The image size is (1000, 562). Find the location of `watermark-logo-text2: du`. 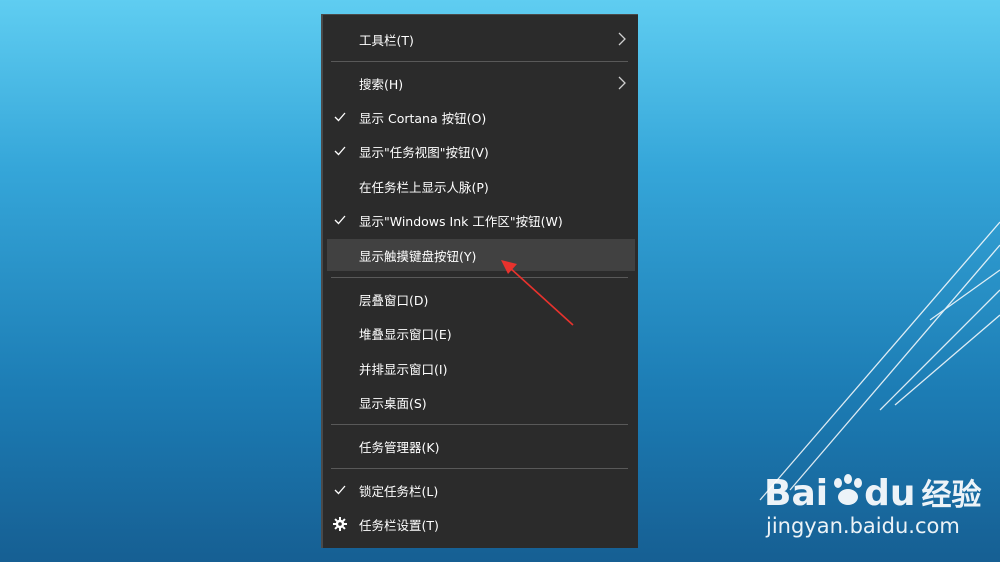

watermark-logo-text2: du is located at coordinates (890, 493).